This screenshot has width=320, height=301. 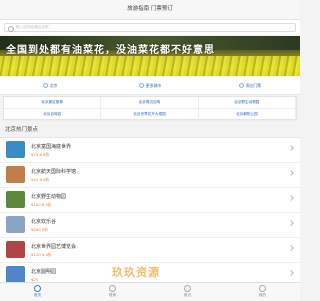 I want to click on tab-label: 身边, so click(x=187, y=295).